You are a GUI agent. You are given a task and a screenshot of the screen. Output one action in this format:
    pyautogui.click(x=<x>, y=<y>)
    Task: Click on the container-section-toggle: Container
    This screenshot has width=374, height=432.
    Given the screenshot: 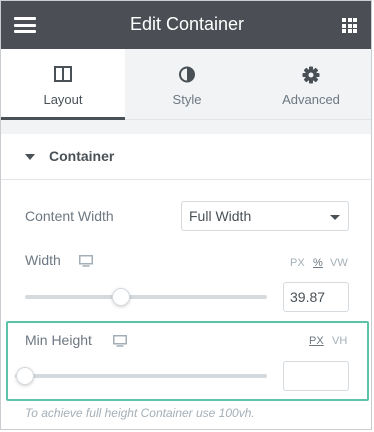 What is the action you would take?
    pyautogui.click(x=186, y=157)
    